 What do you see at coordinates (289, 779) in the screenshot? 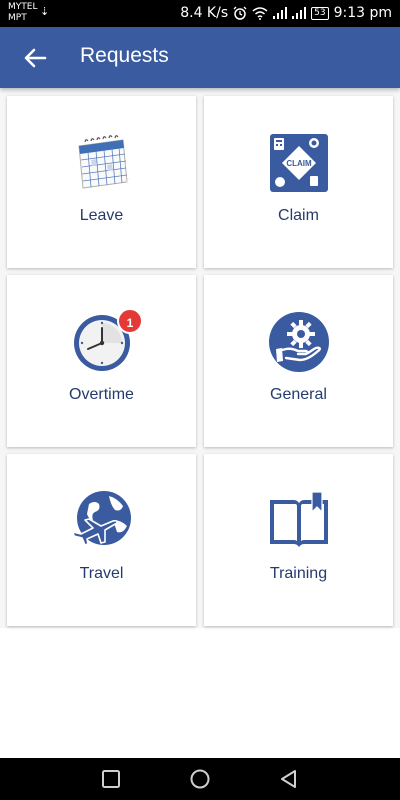
I see `back-triangle-icon` at bounding box center [289, 779].